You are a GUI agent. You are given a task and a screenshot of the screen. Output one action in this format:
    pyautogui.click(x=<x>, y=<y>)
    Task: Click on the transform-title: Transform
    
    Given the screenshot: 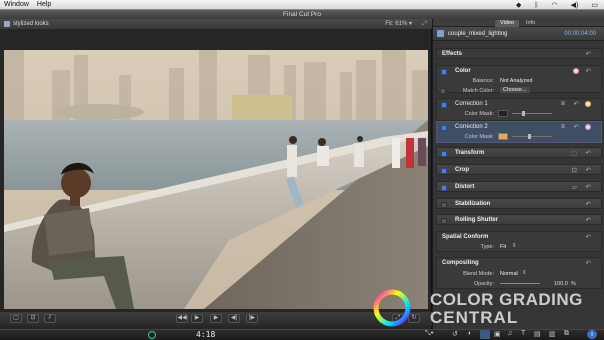 What is the action you would take?
    pyautogui.click(x=470, y=153)
    